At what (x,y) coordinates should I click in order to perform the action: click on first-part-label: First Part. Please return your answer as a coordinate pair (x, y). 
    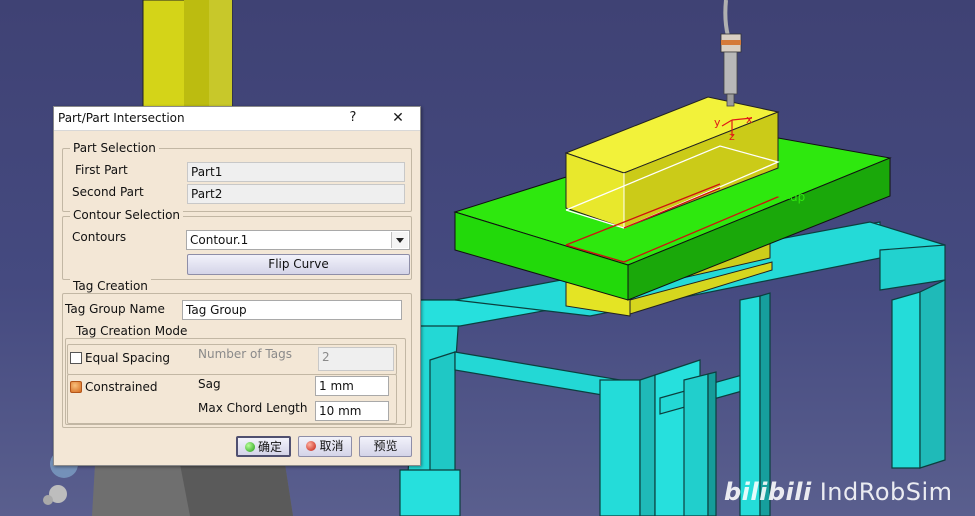
    Looking at the image, I should click on (101, 170).